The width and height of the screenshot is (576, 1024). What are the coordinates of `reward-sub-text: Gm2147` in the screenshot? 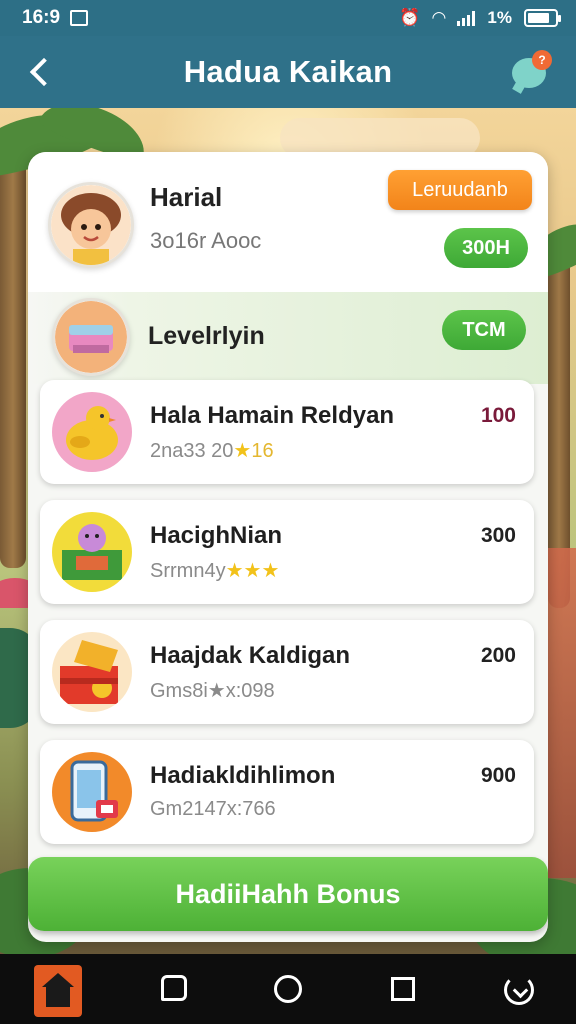 It's located at (188, 809).